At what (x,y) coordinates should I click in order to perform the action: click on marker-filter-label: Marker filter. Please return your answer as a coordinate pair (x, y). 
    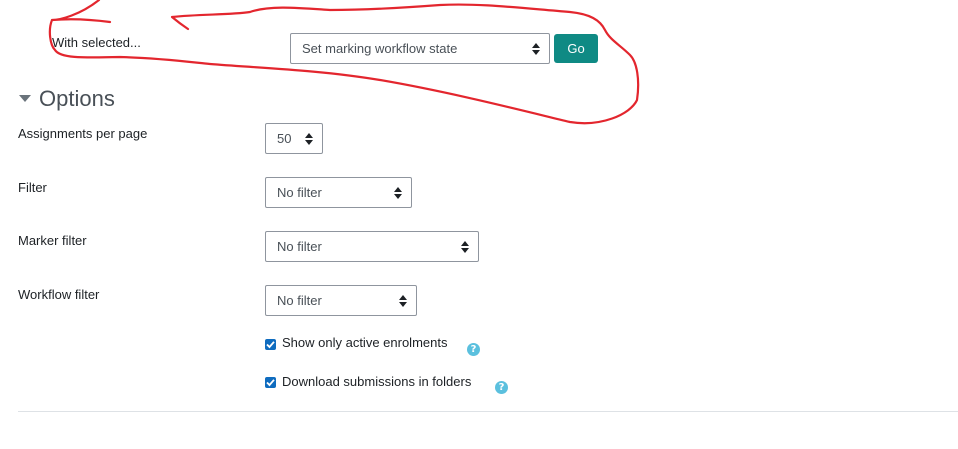
    Looking at the image, I should click on (52, 240).